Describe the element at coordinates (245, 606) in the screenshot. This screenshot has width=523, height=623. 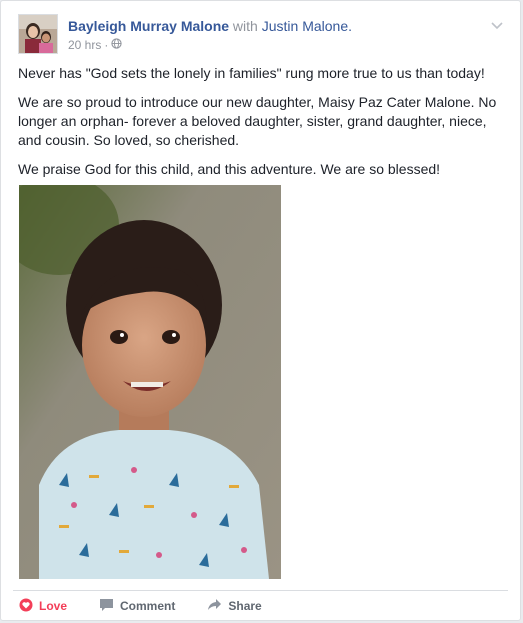
I see `share-label: Share` at that location.